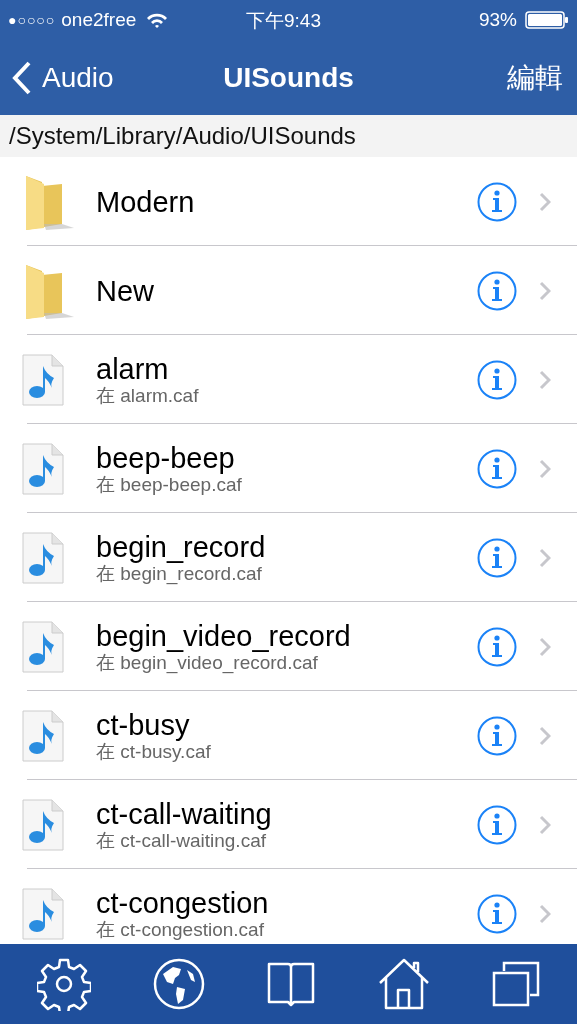 The height and width of the screenshot is (1024, 577). Describe the element at coordinates (145, 201) in the screenshot. I see `folder-name: Modern` at that location.